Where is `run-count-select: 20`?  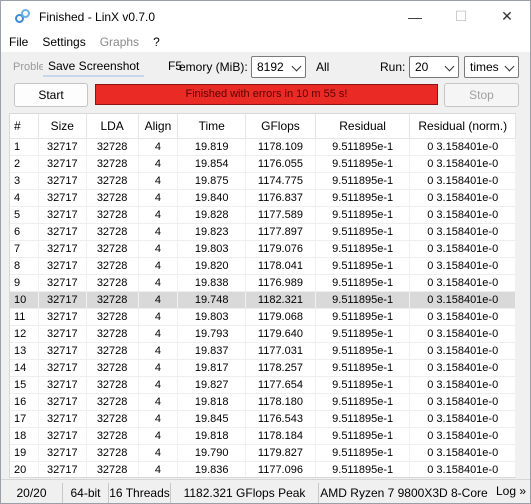
run-count-select: 20 is located at coordinates (434, 67).